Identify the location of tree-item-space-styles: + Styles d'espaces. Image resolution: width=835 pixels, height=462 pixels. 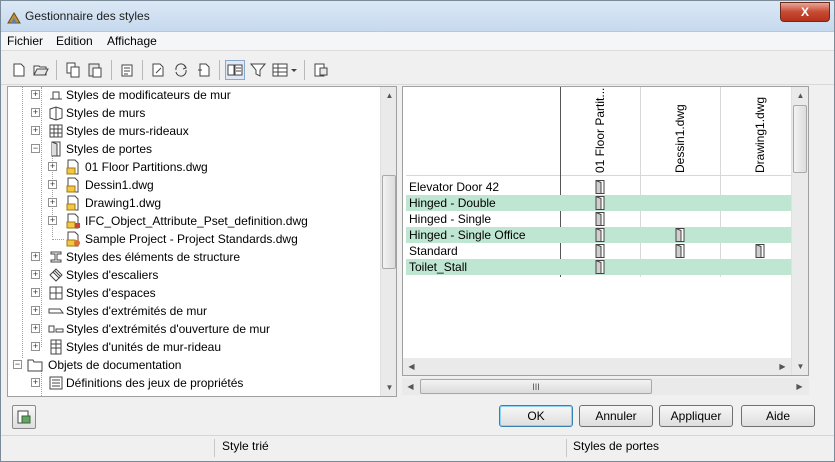
(194, 293).